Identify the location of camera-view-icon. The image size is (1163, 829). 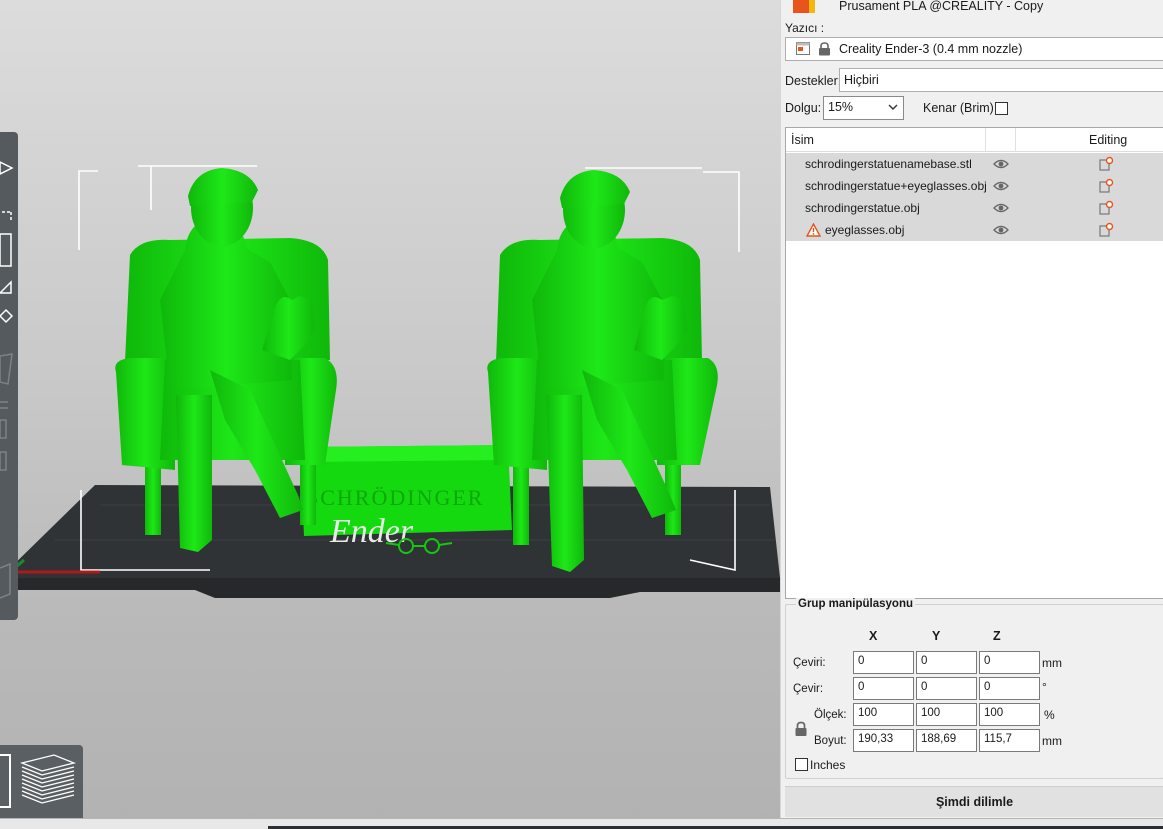
(7, 582).